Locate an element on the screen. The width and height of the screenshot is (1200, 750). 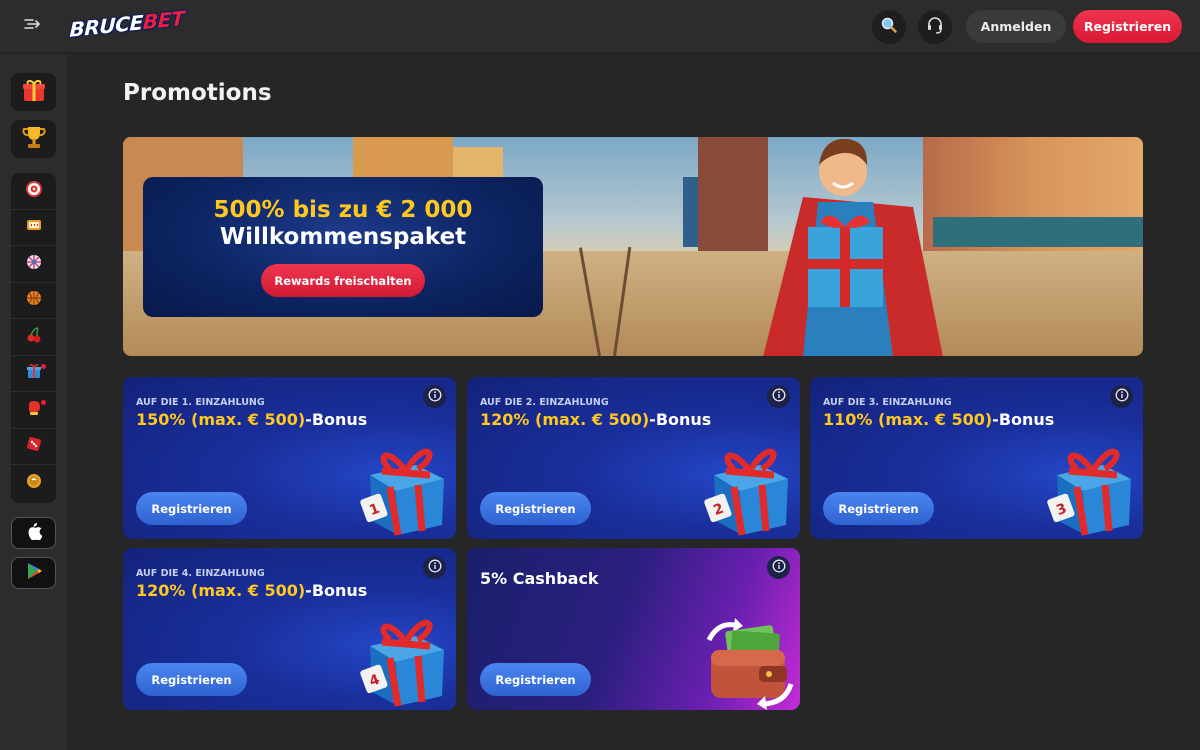
sidebar-games-group is located at coordinates (33, 338).